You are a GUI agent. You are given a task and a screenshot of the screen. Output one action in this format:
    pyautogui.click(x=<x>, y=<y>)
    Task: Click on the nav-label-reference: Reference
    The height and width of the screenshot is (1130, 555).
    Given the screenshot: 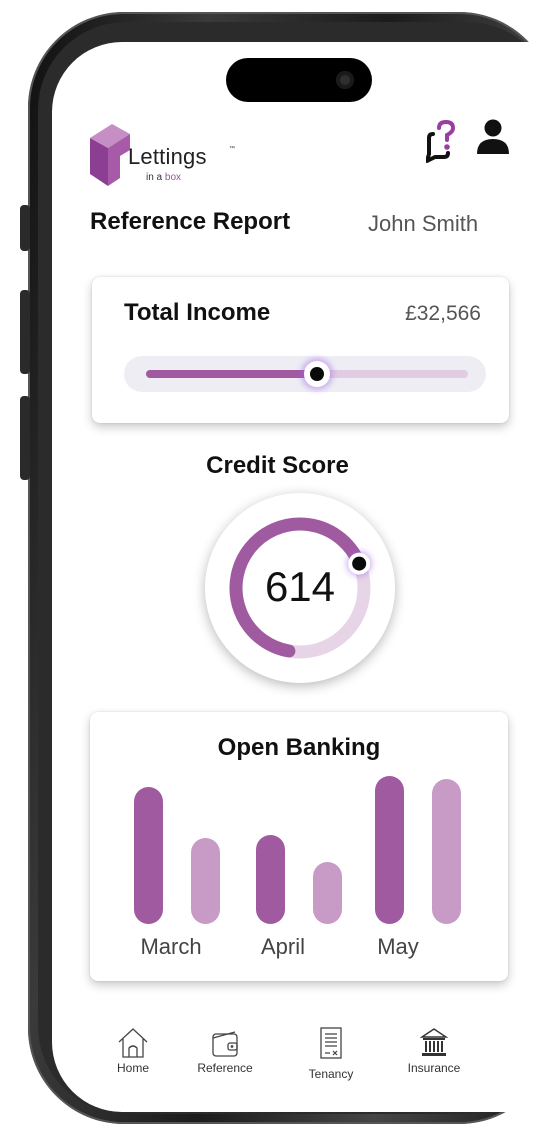 What is the action you would take?
    pyautogui.click(x=225, y=1068)
    